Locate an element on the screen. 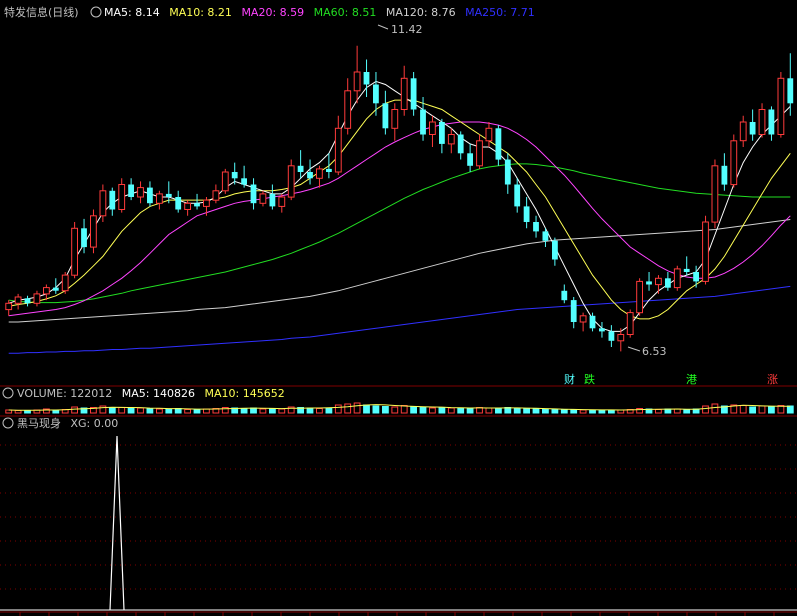 Image resolution: width=797 pixels, height=616 pixels. high-label: 11.42 is located at coordinates (407, 29).